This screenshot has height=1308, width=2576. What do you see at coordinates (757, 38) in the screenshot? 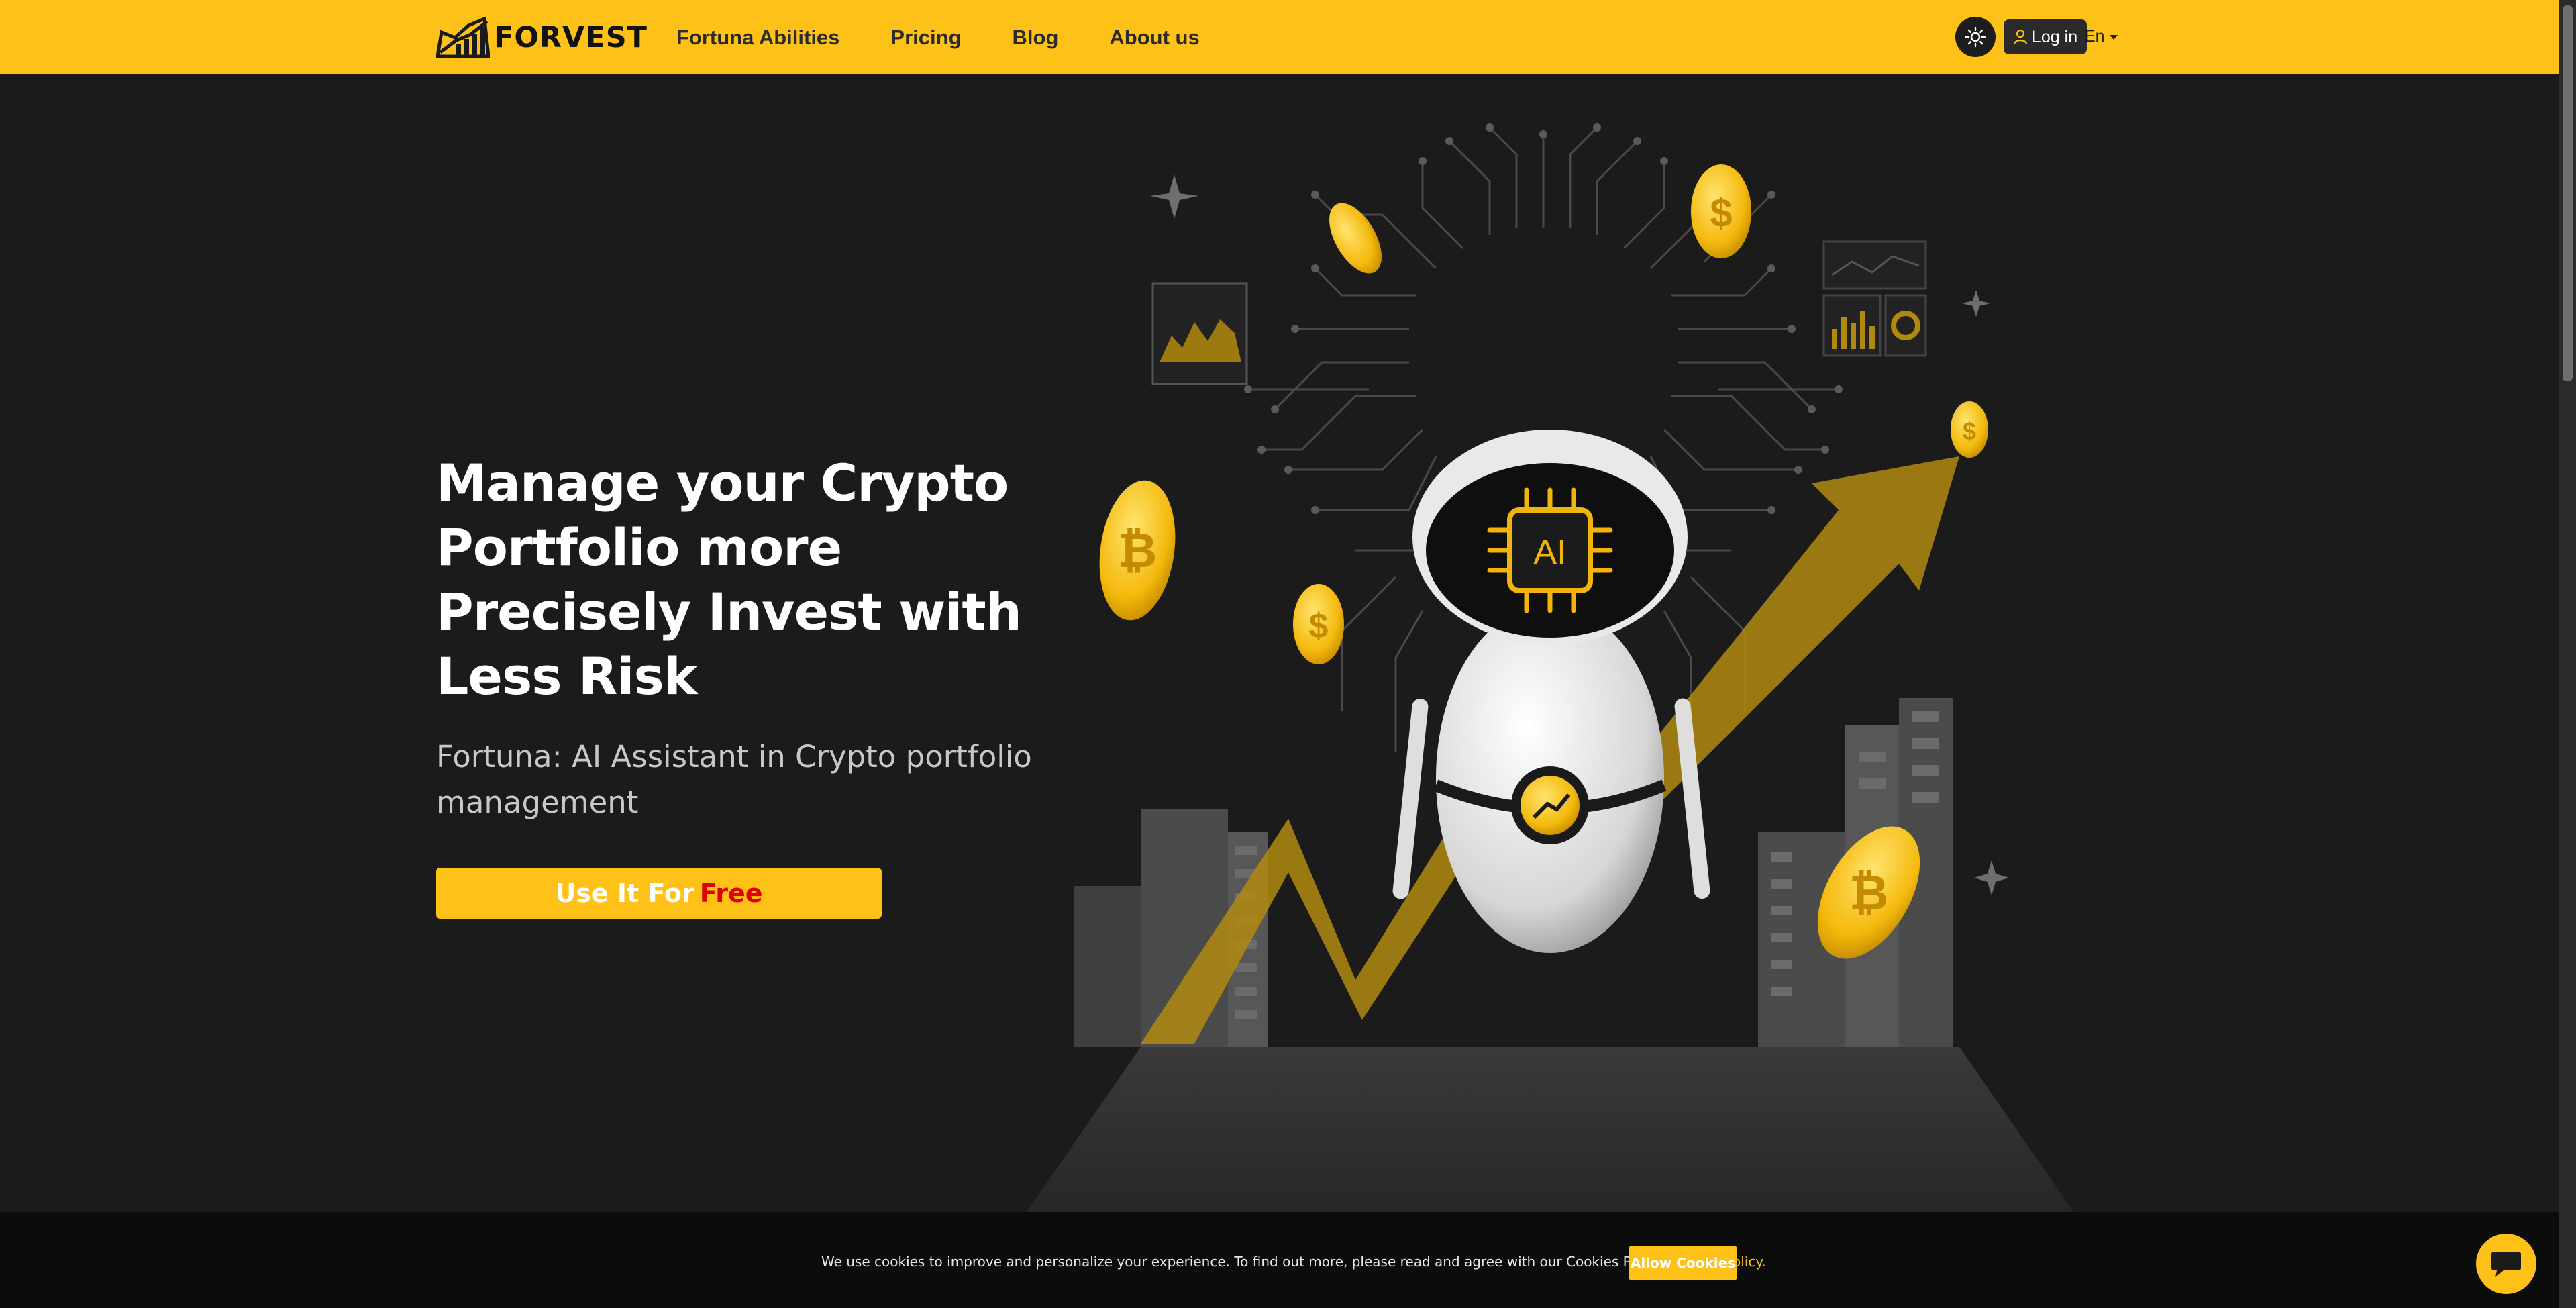
I see `nav-fortuna-abilities: Fortuna Abilities` at bounding box center [757, 38].